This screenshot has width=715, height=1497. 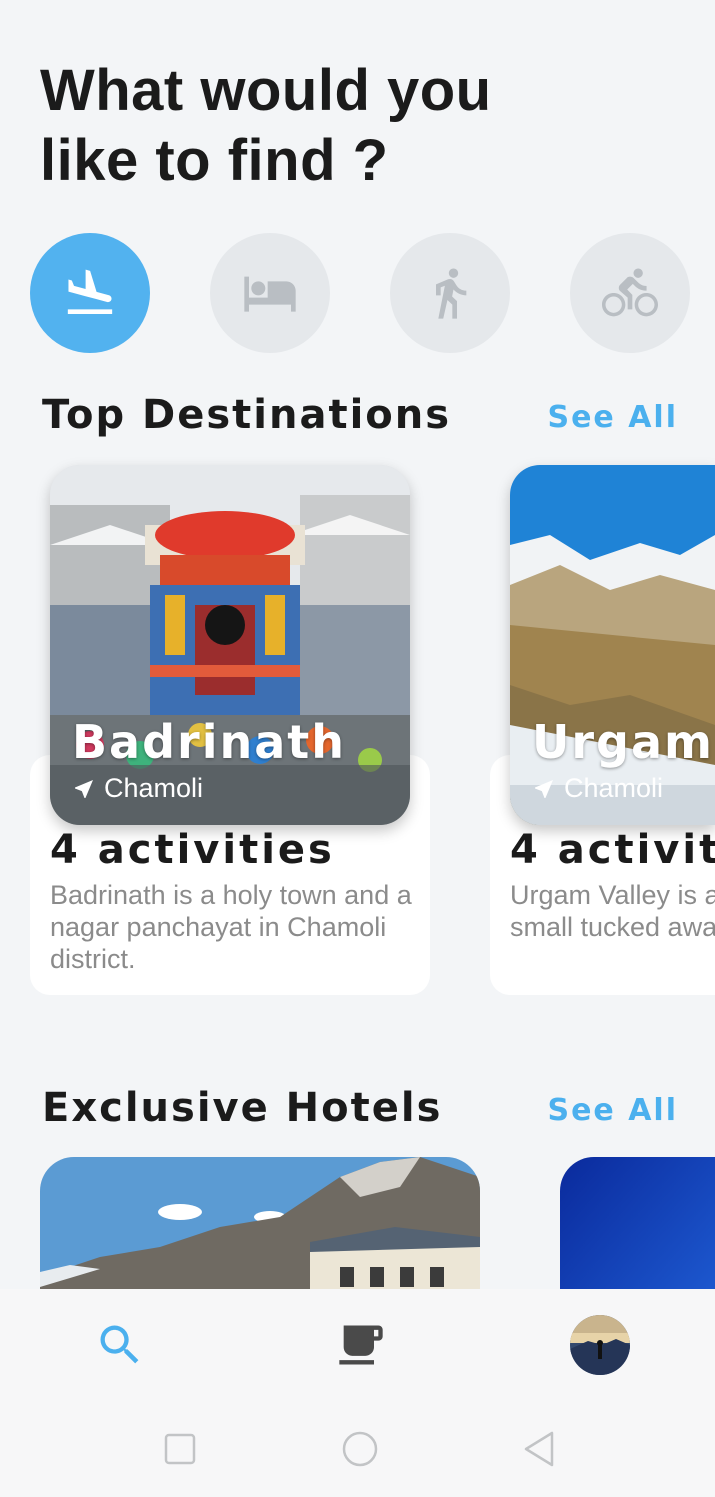 I want to click on temple-photo, so click(x=230, y=645).